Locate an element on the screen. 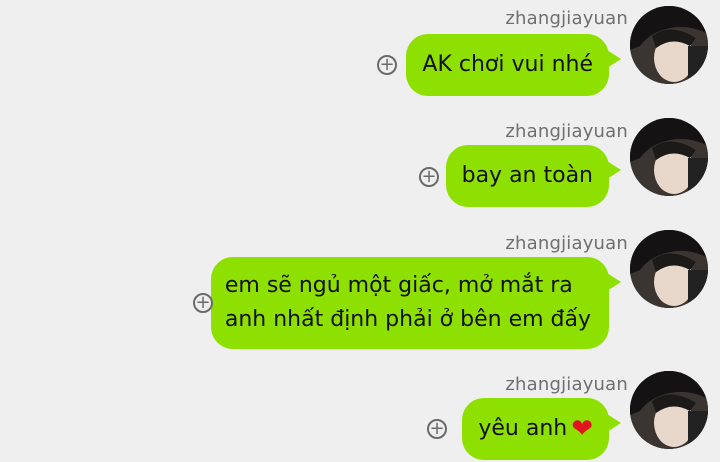  message-text-line: anh nhất định phải ở bên em đấy is located at coordinates (407, 319).